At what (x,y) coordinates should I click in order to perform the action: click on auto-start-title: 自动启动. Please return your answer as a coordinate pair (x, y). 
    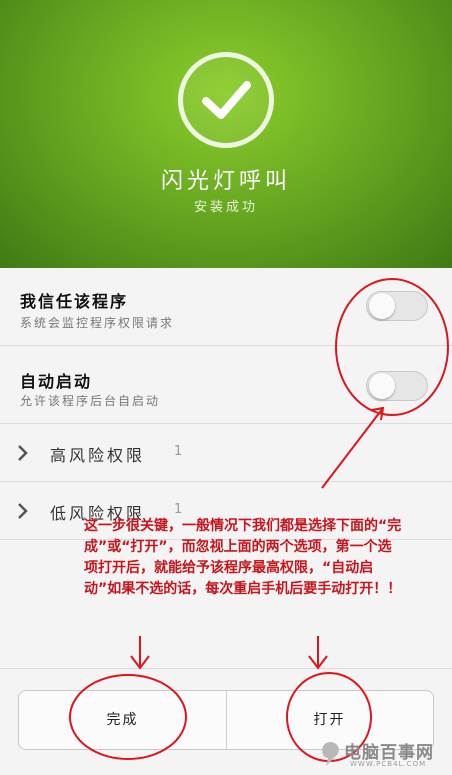
    Looking at the image, I should click on (56, 381).